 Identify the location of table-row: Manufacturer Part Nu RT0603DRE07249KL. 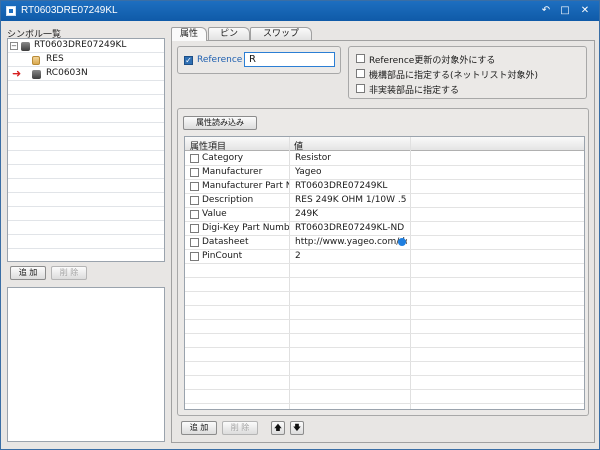
(384, 187).